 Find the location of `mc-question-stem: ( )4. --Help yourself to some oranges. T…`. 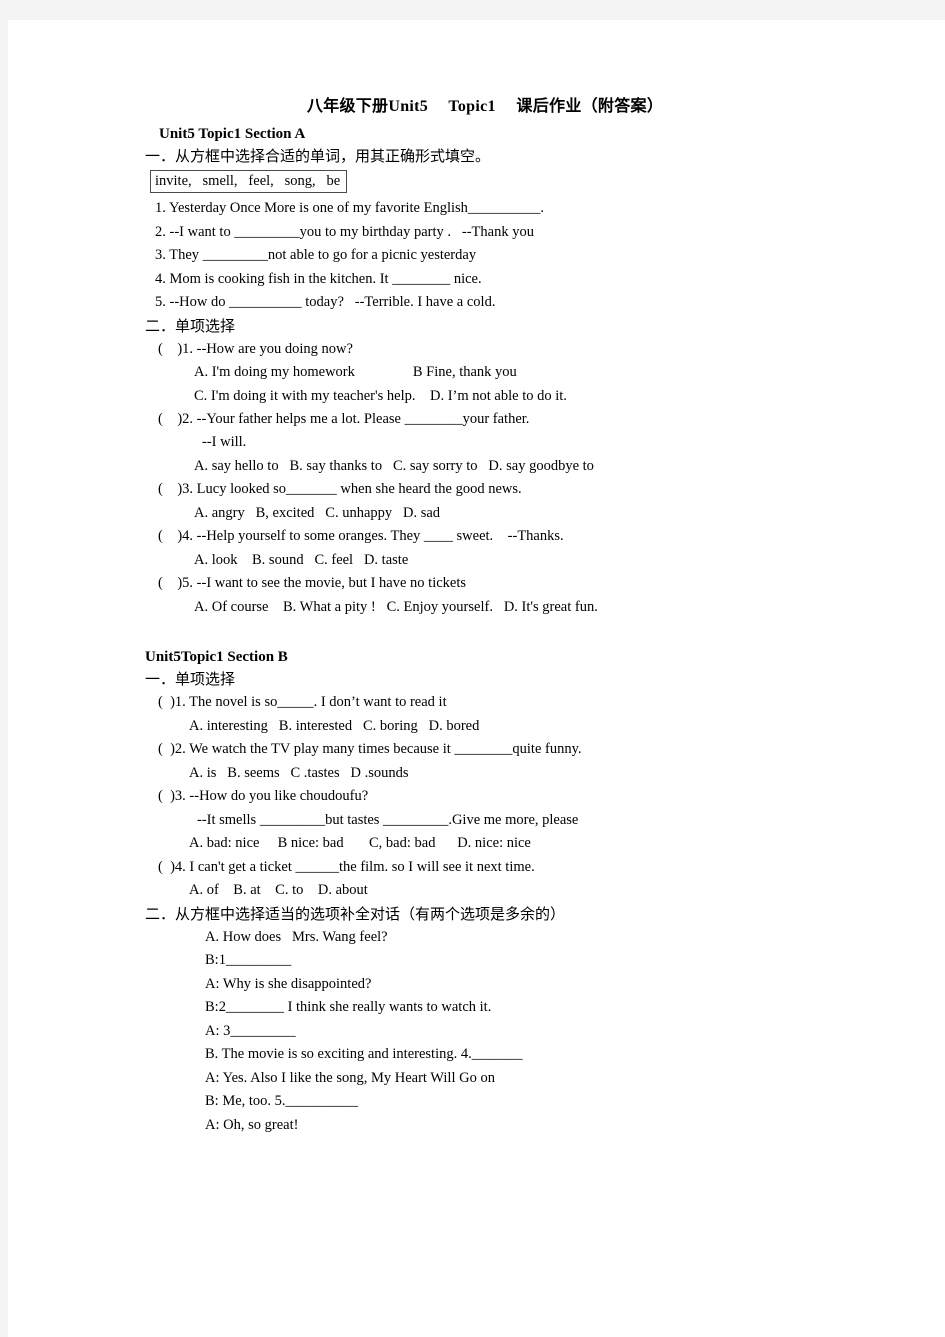

mc-question-stem: ( )4. --Help yourself to some oranges. T… is located at coordinates (361, 536).